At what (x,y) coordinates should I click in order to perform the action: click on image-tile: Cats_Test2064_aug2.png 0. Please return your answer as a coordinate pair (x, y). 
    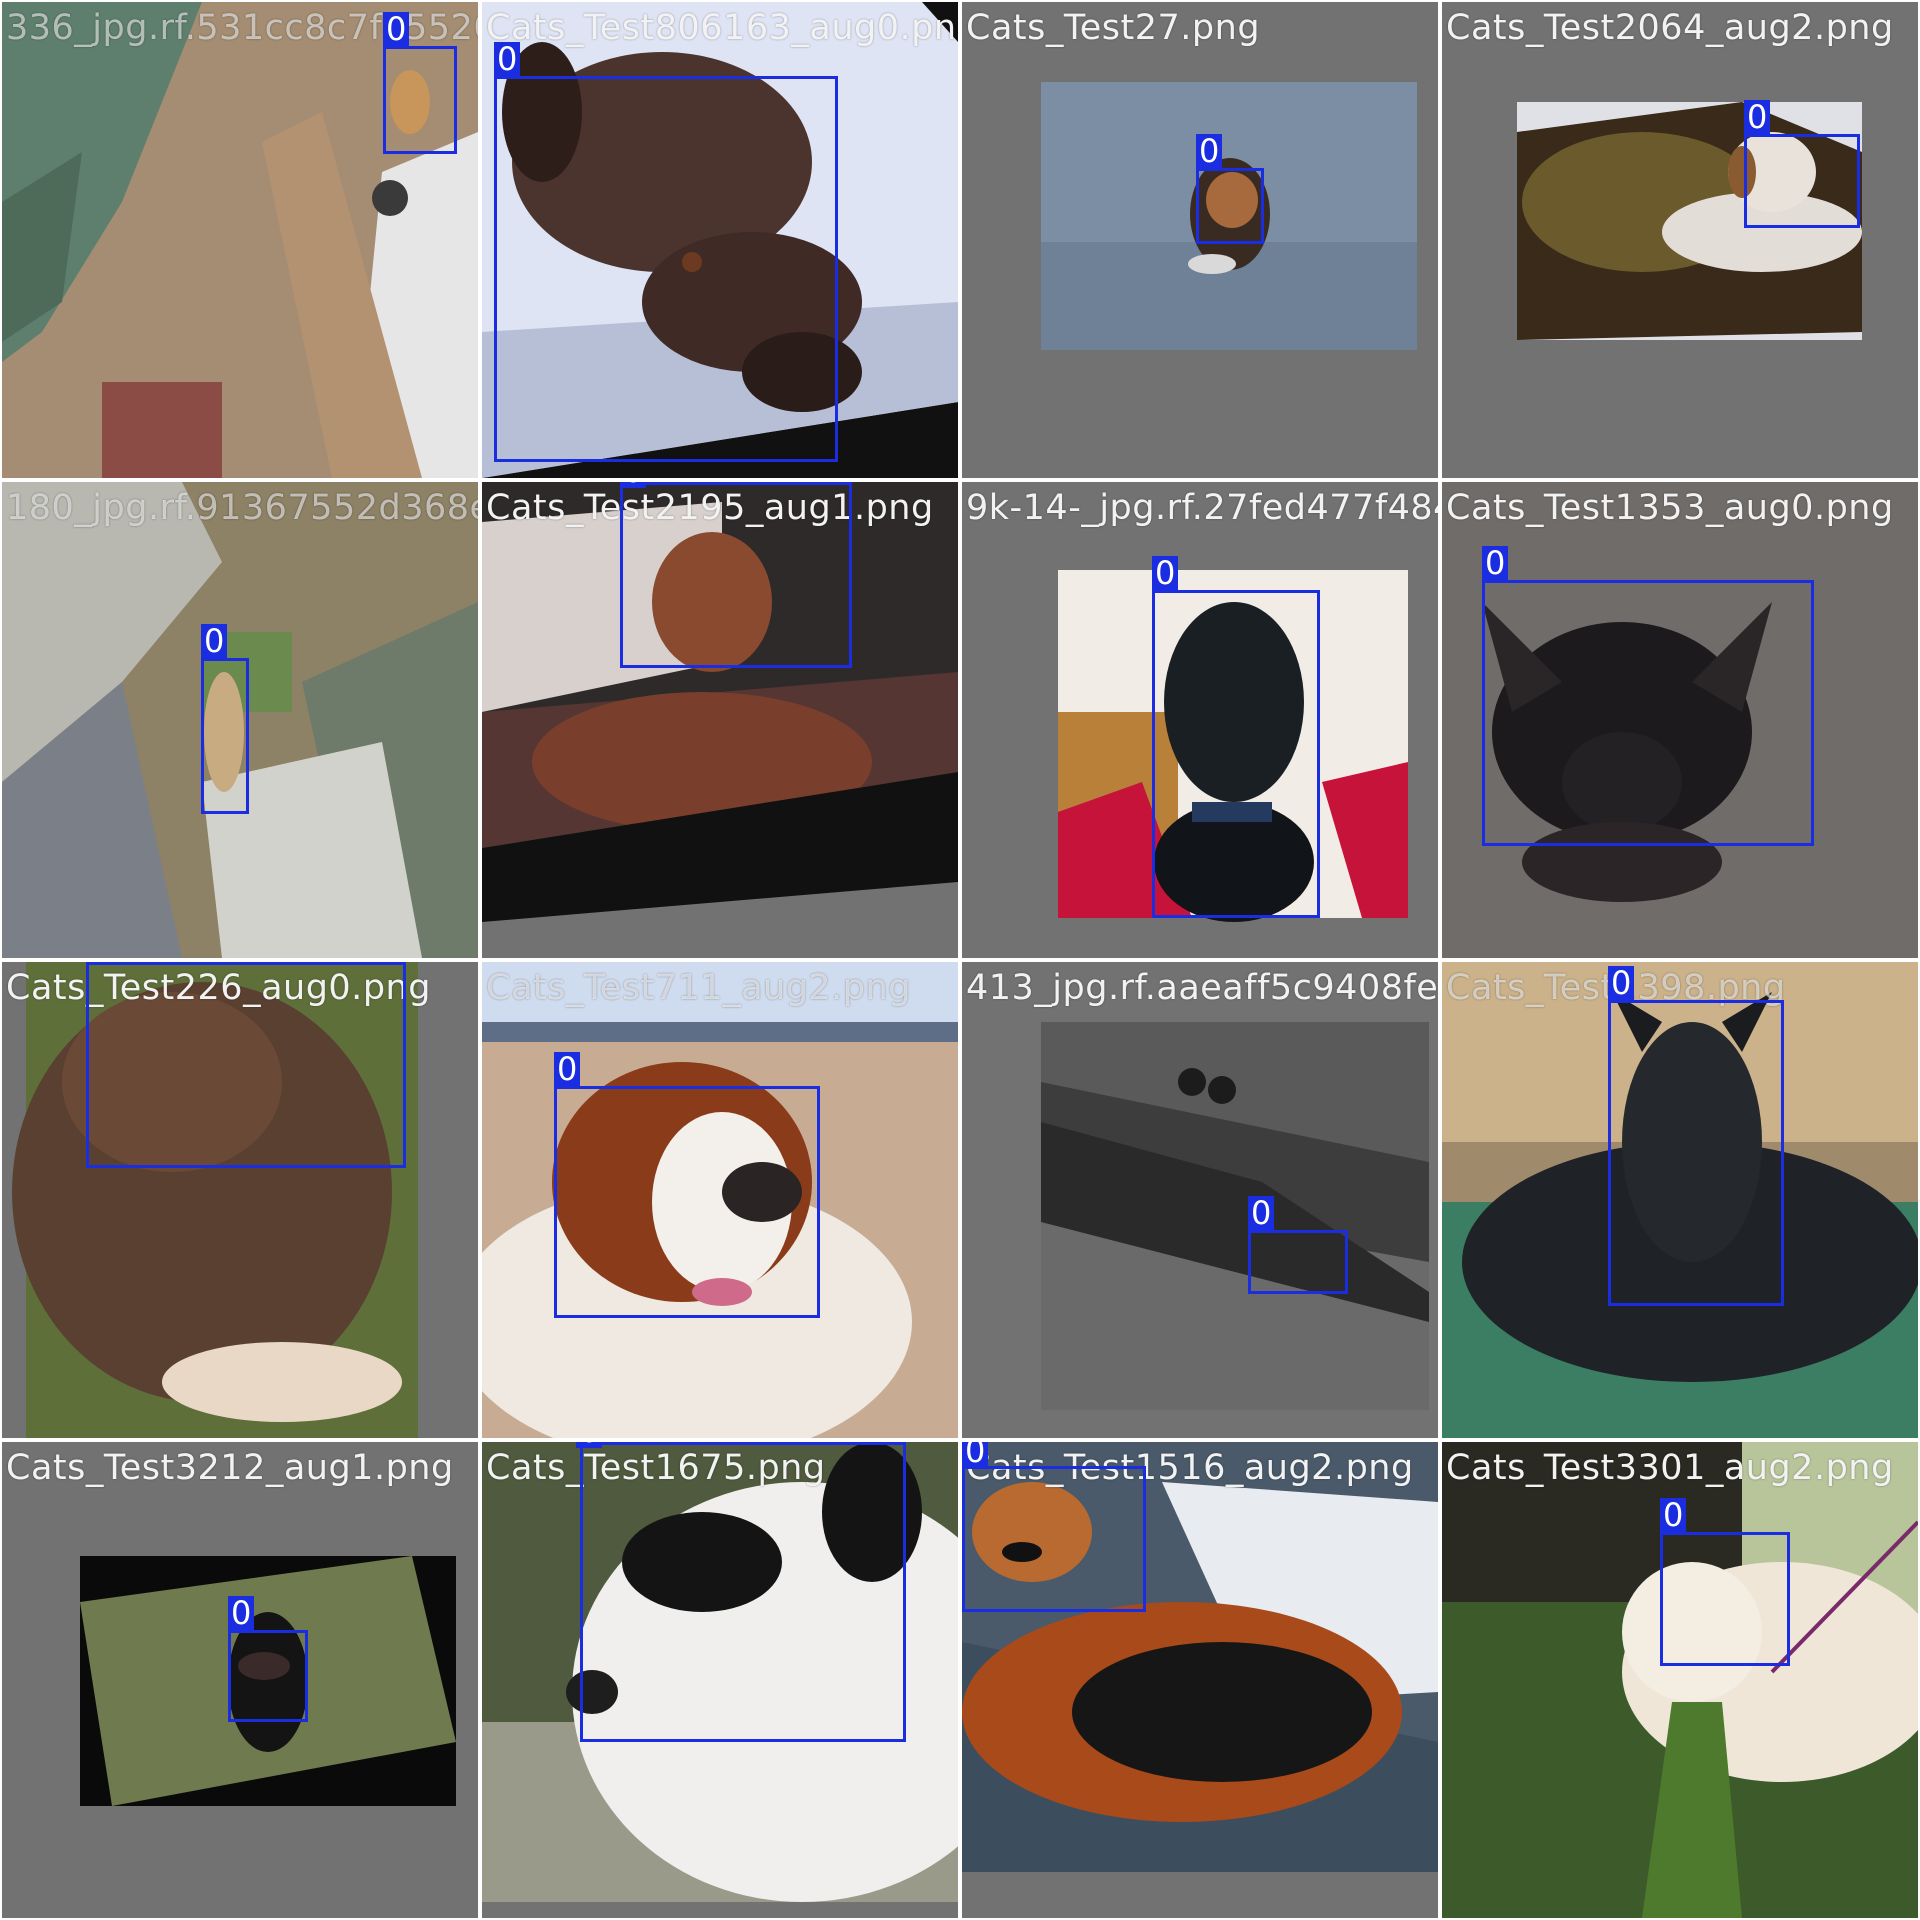
    Looking at the image, I should click on (1680, 240).